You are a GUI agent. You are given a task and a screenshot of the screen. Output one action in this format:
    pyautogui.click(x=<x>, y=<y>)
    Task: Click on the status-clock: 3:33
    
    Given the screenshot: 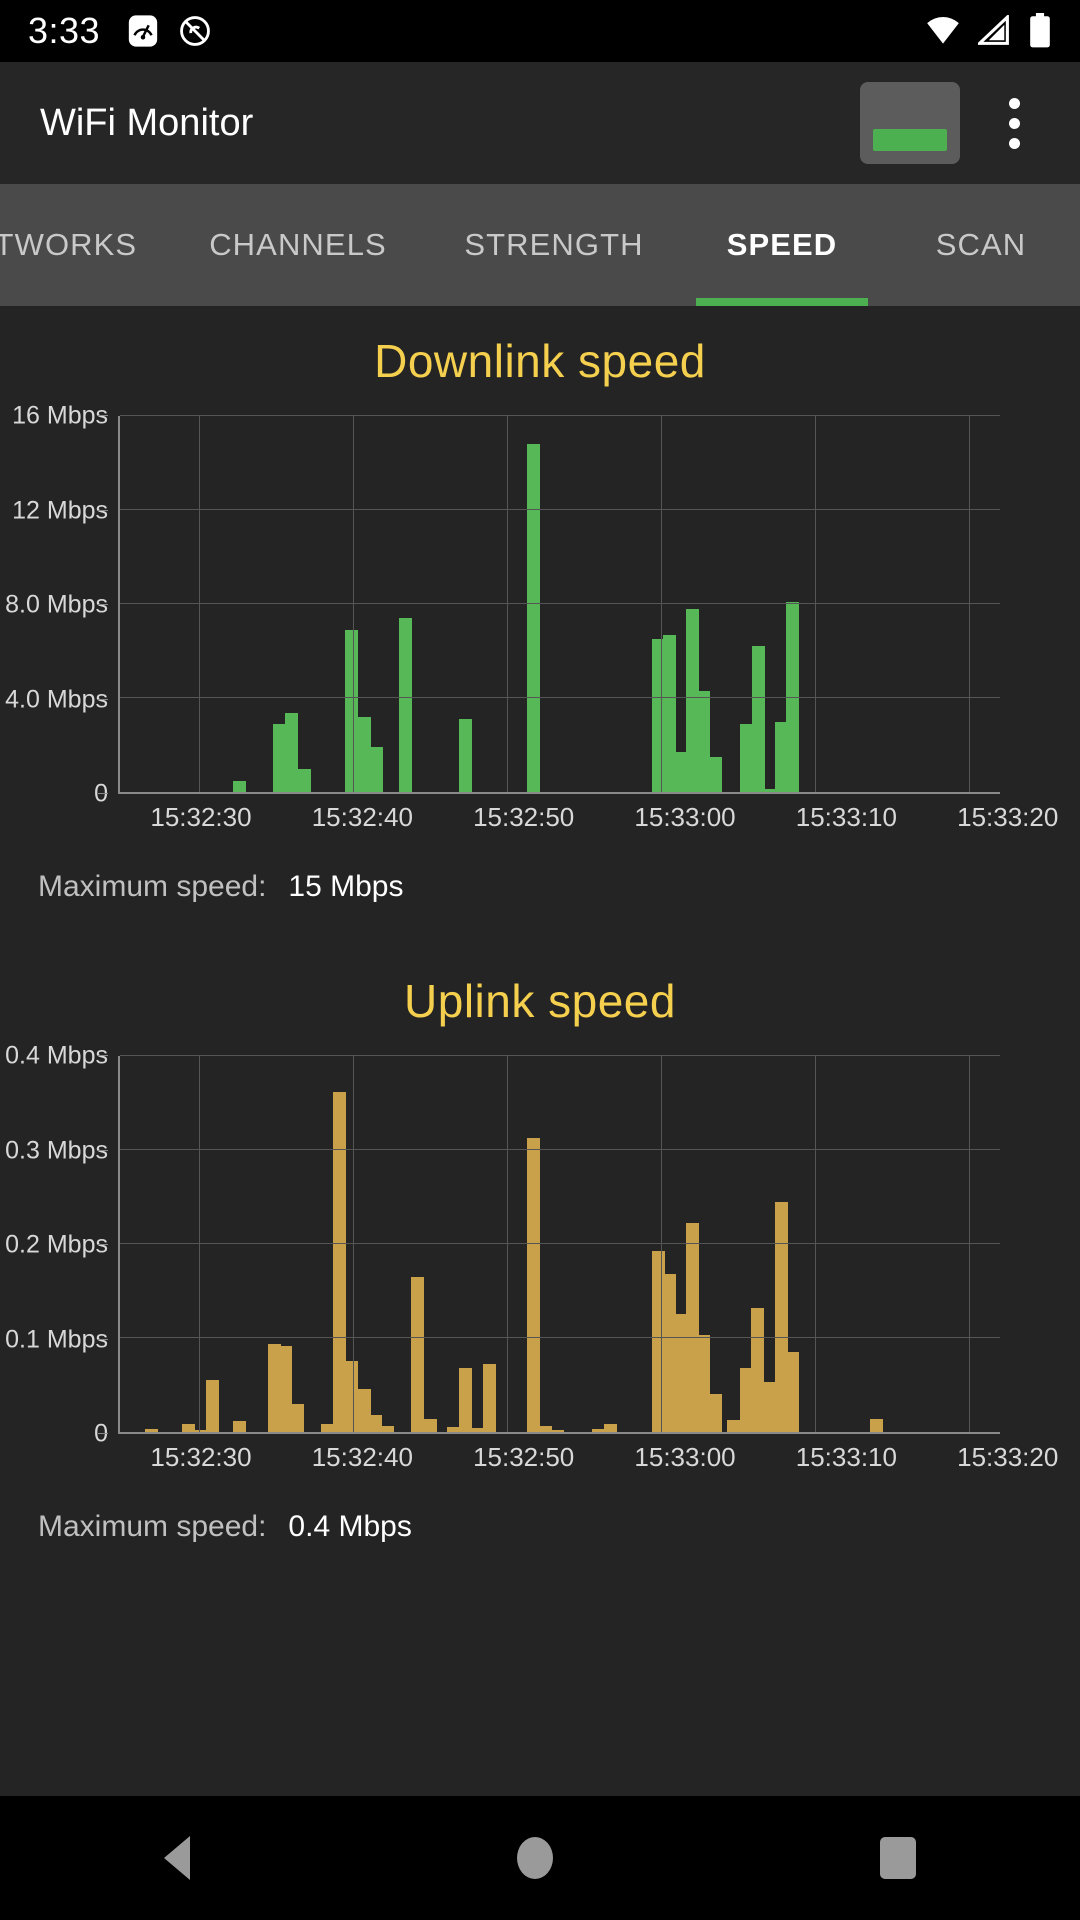 What is the action you would take?
    pyautogui.click(x=64, y=30)
    